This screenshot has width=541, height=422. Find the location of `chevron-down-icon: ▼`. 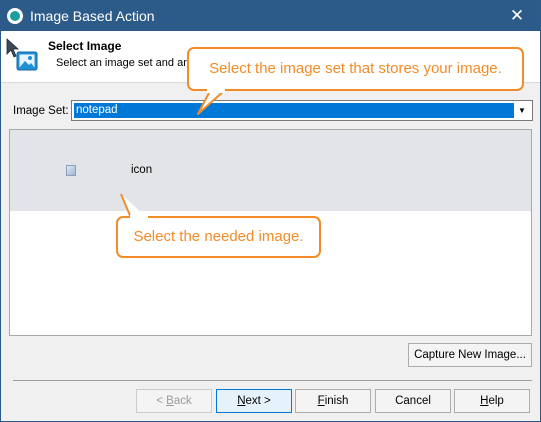

chevron-down-icon: ▼ is located at coordinates (522, 110).